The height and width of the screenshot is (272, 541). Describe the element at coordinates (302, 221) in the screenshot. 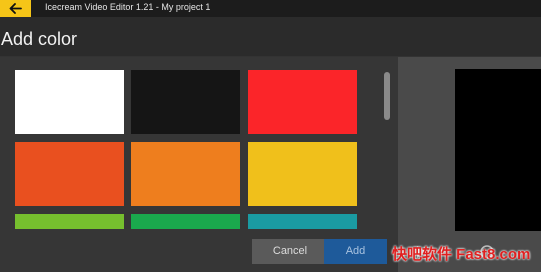

I see `color-swatch-teal` at that location.